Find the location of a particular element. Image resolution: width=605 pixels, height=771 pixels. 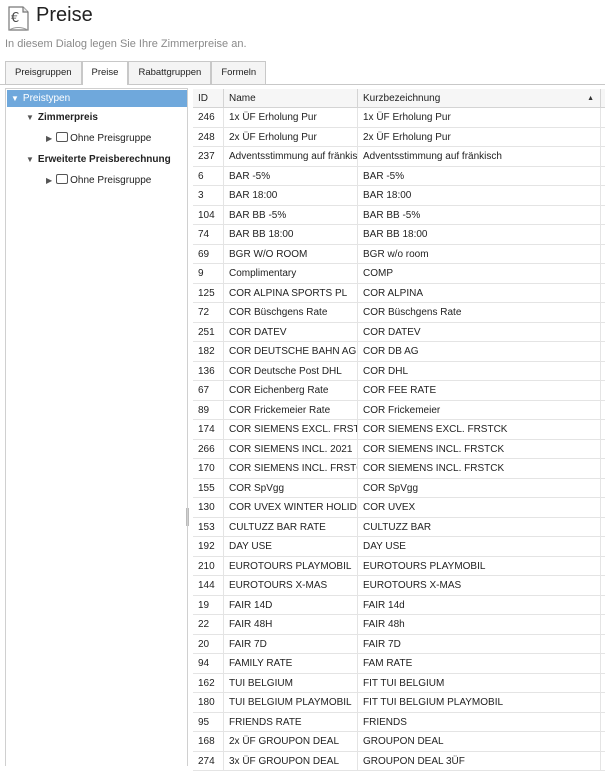

table-row: 136COR Deutsche Post DHLCOR DHL is located at coordinates (399, 372).